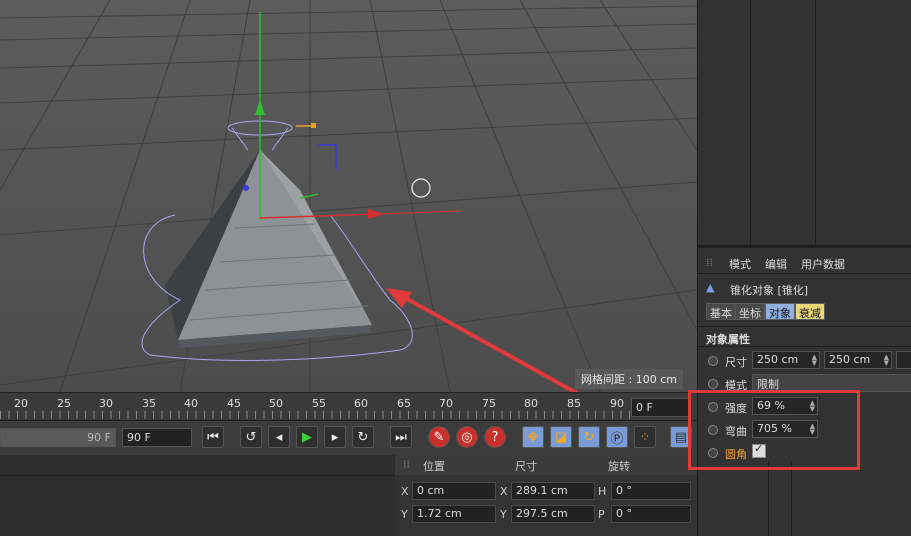  I want to click on annotation-arrow, so click(489, 342).